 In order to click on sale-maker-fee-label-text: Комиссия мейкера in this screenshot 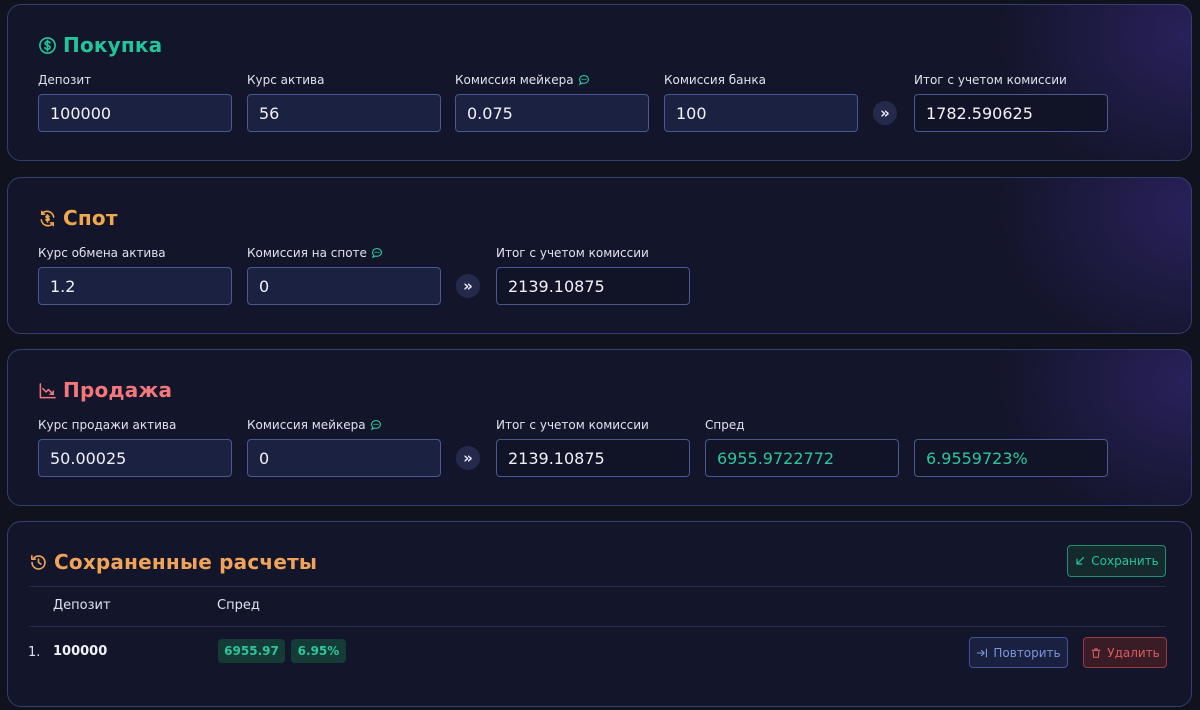, I will do `click(306, 425)`.